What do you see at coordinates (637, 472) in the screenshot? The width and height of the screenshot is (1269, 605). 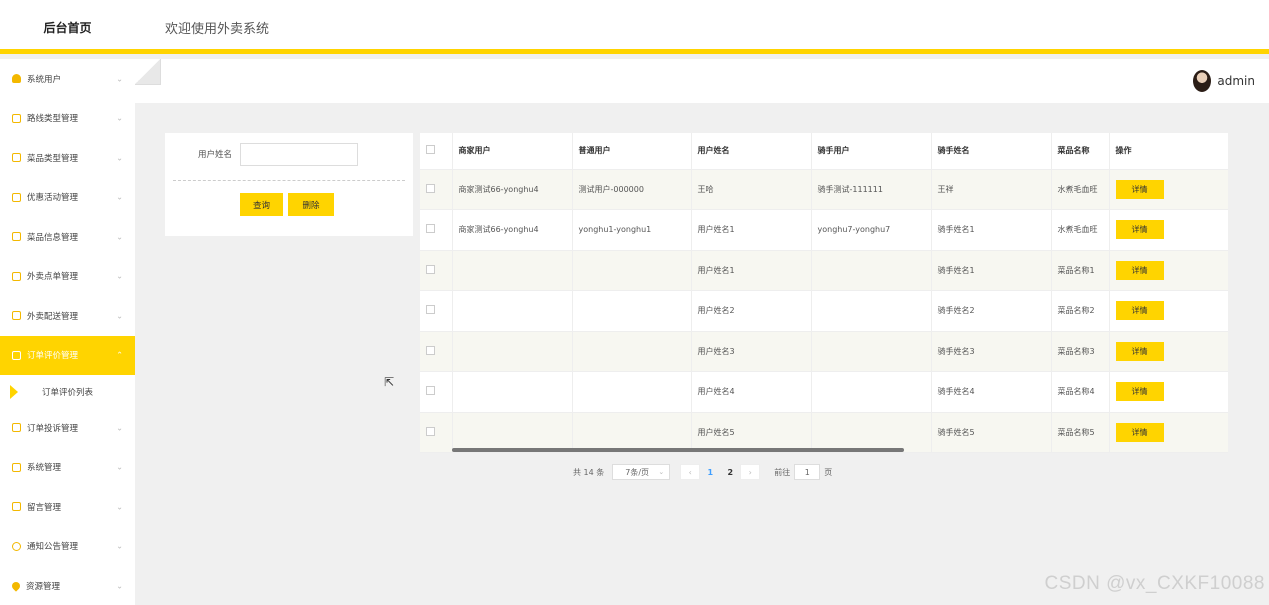 I see `page-size-value: 7条/页` at bounding box center [637, 472].